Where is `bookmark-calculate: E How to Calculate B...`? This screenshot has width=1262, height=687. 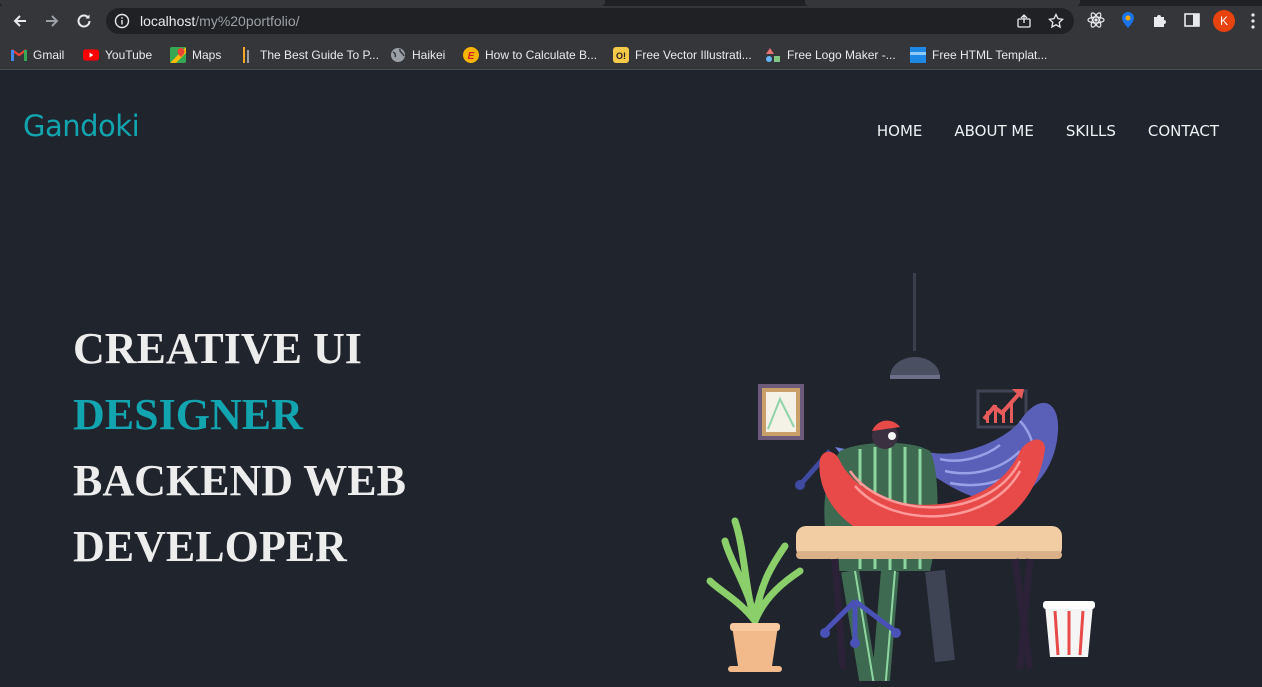 bookmark-calculate: E How to Calculate B... is located at coordinates (530, 55).